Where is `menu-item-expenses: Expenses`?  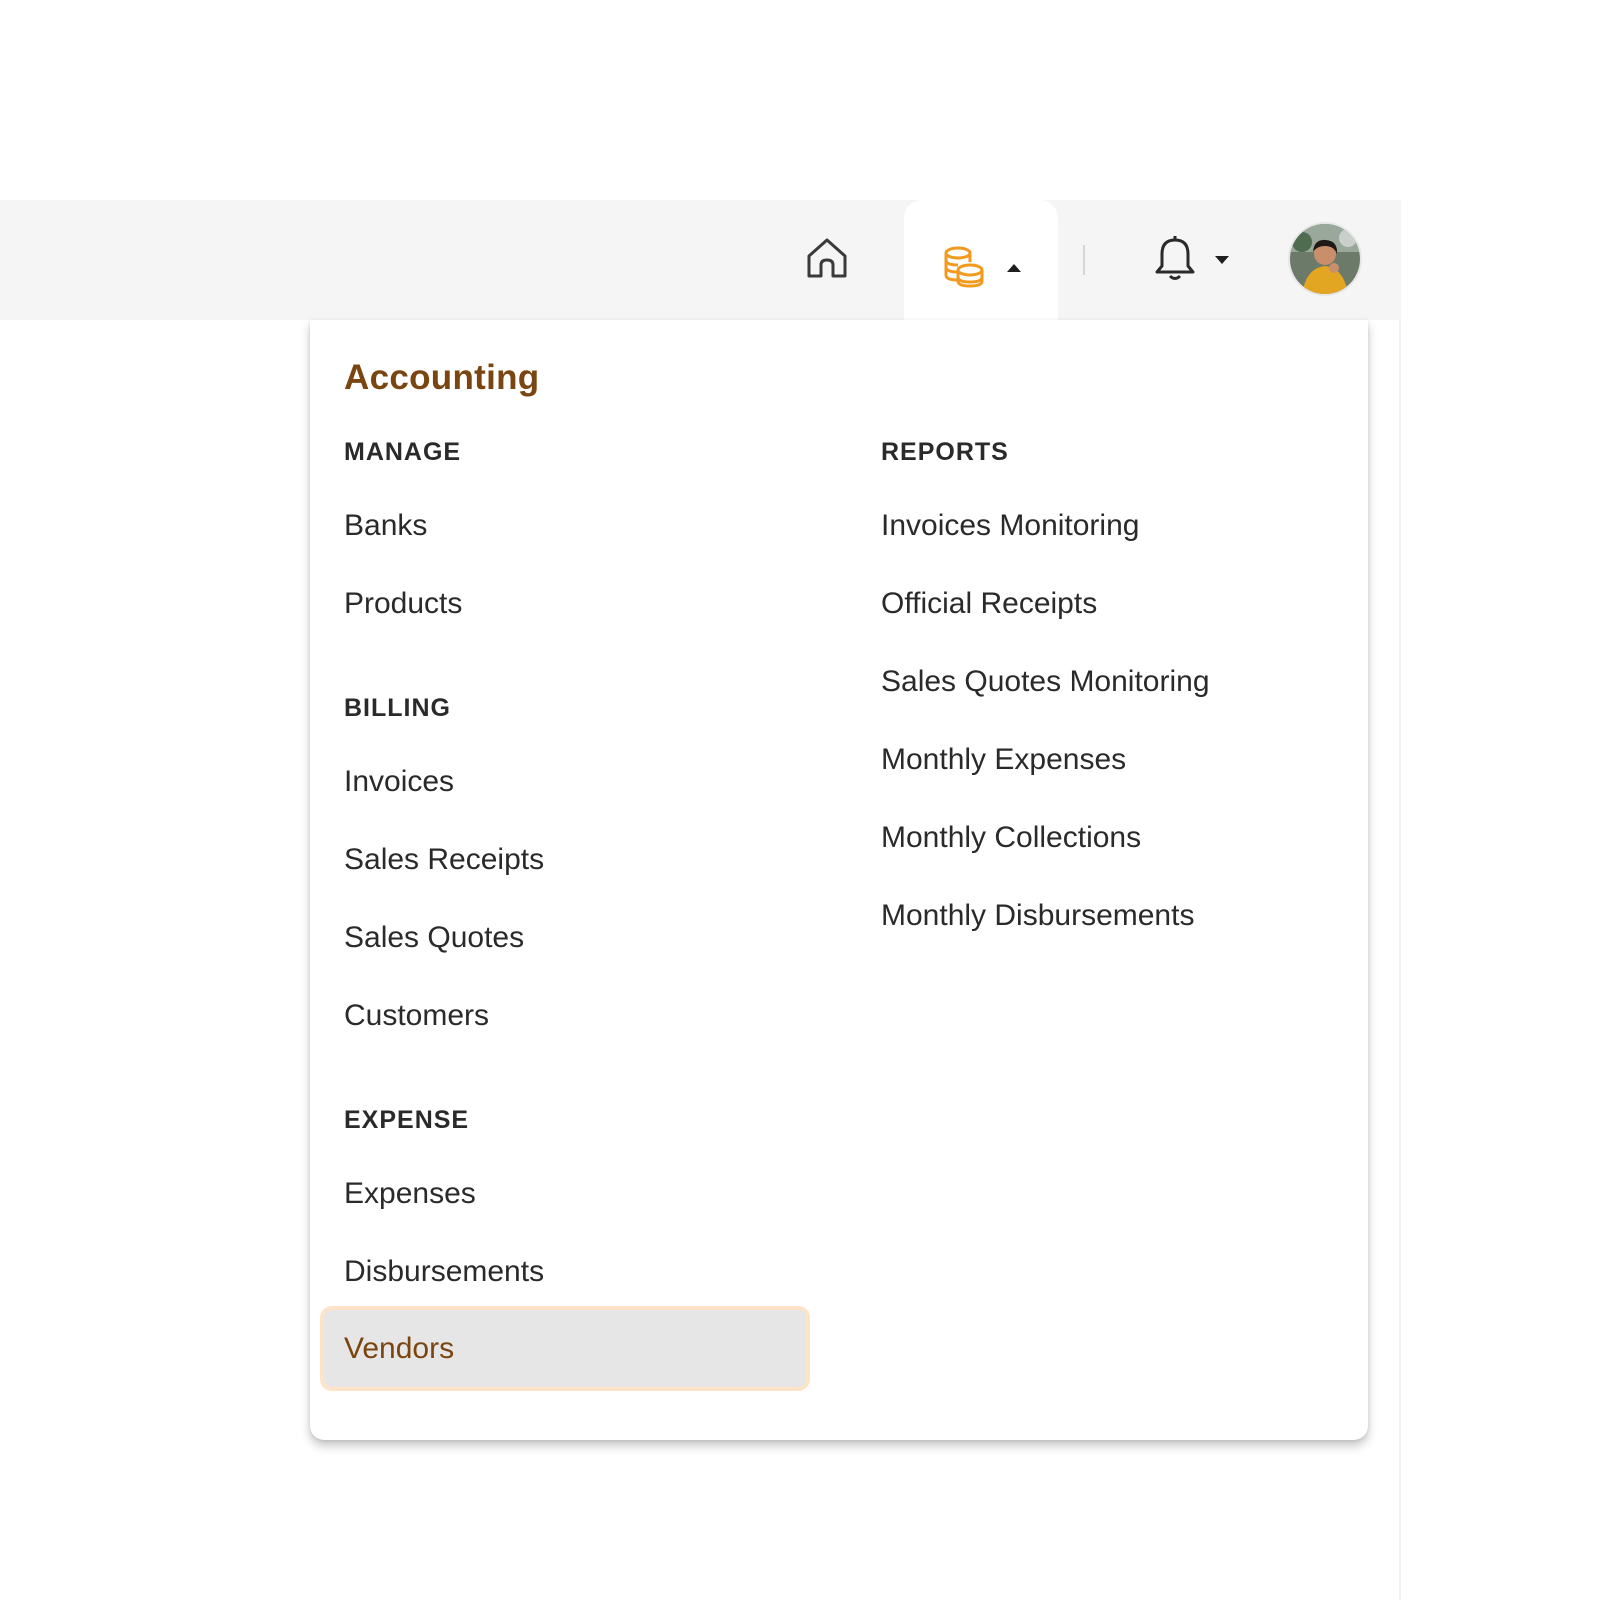
menu-item-expenses: Expenses is located at coordinates (410, 1194).